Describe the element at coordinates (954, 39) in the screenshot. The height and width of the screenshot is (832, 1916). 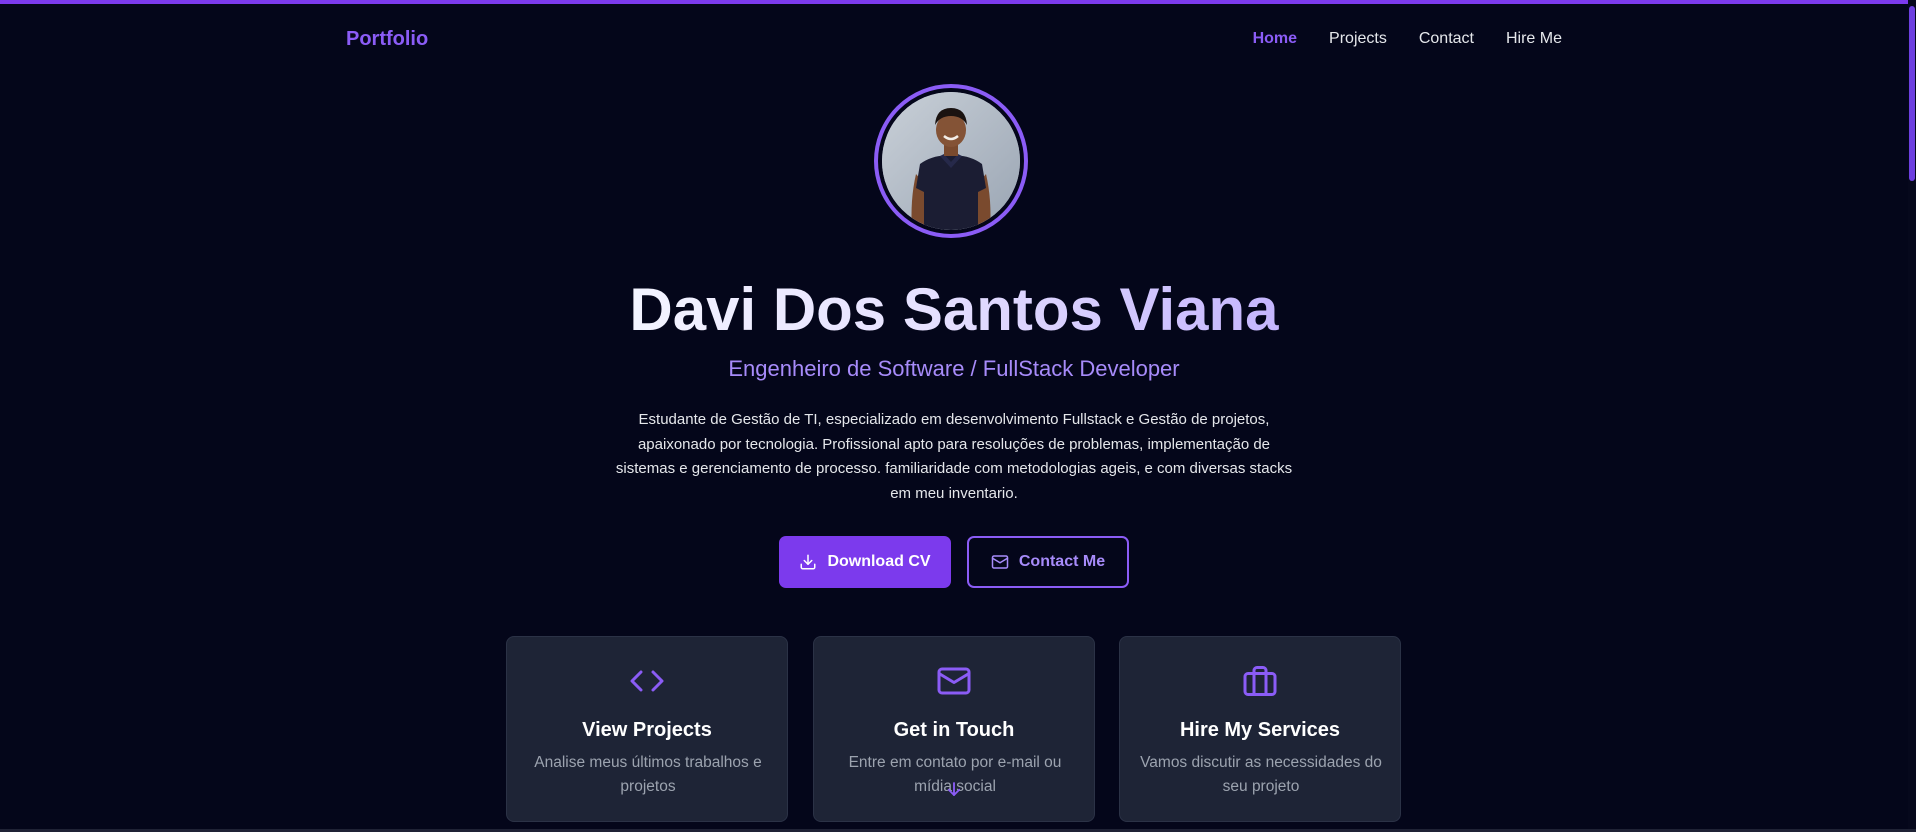
I see `navbar: Portfolio Home Projects Contact Hire Me` at that location.